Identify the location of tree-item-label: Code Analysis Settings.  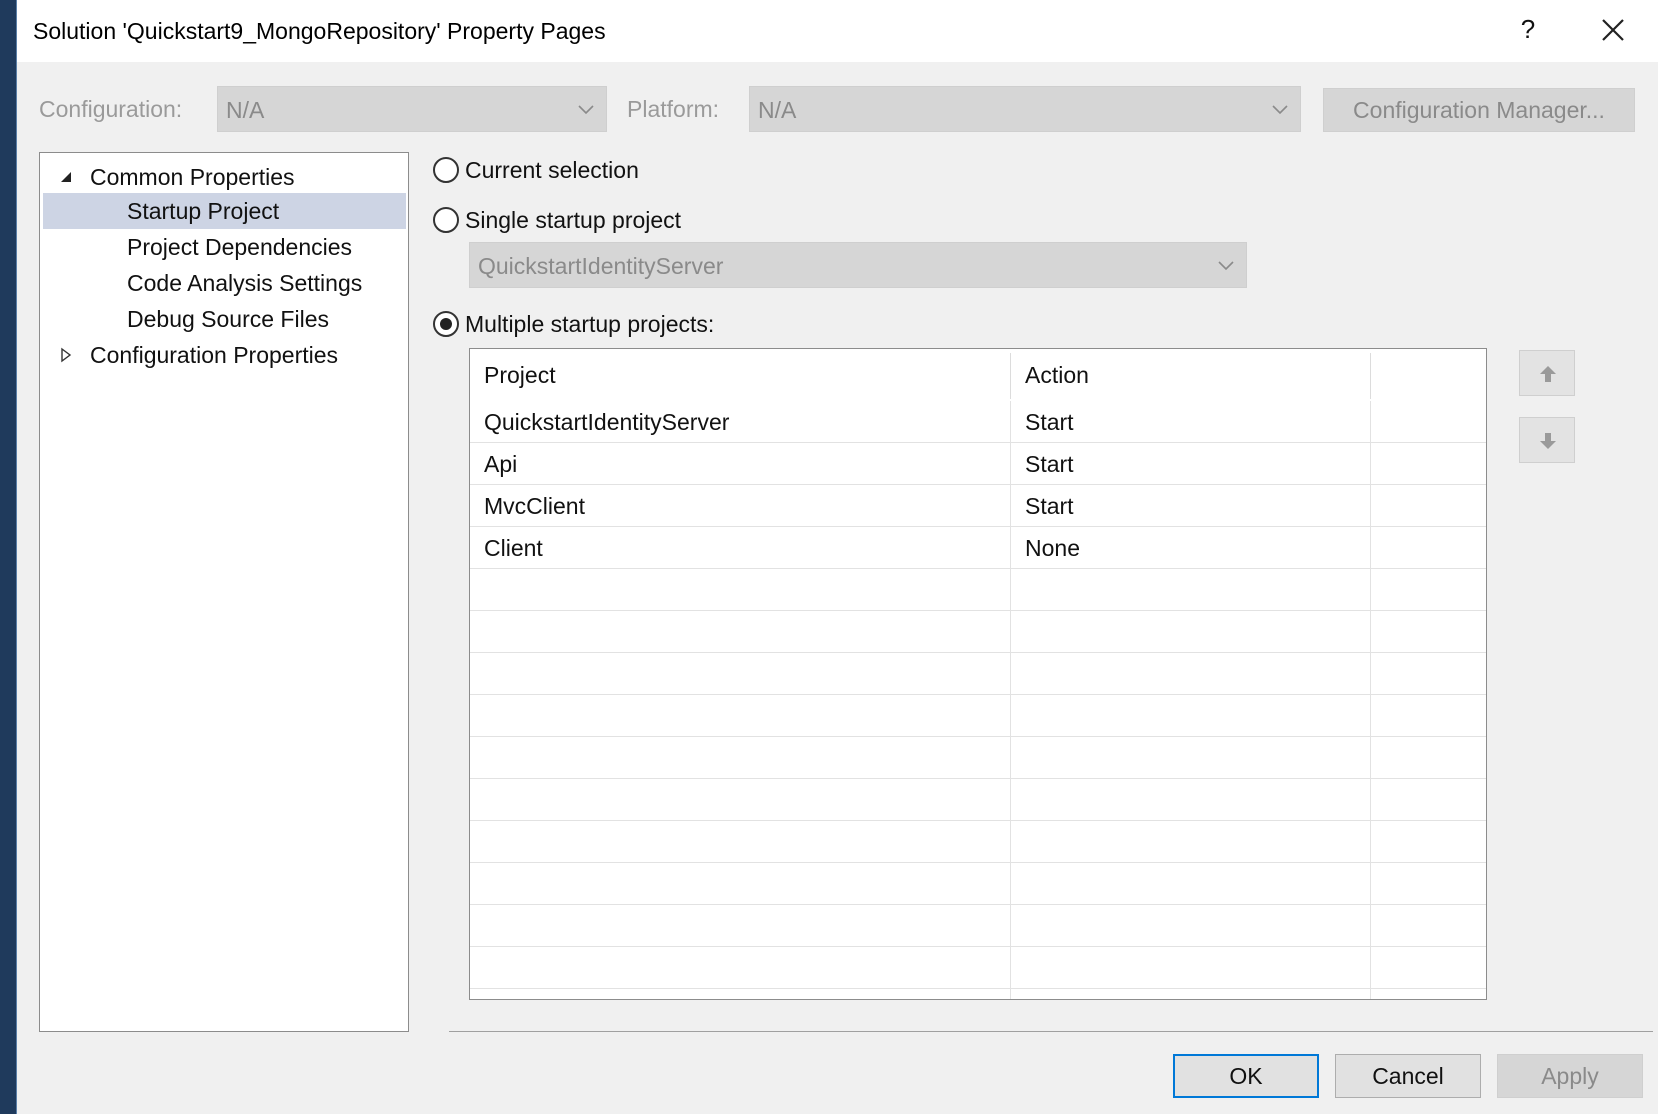
(245, 283).